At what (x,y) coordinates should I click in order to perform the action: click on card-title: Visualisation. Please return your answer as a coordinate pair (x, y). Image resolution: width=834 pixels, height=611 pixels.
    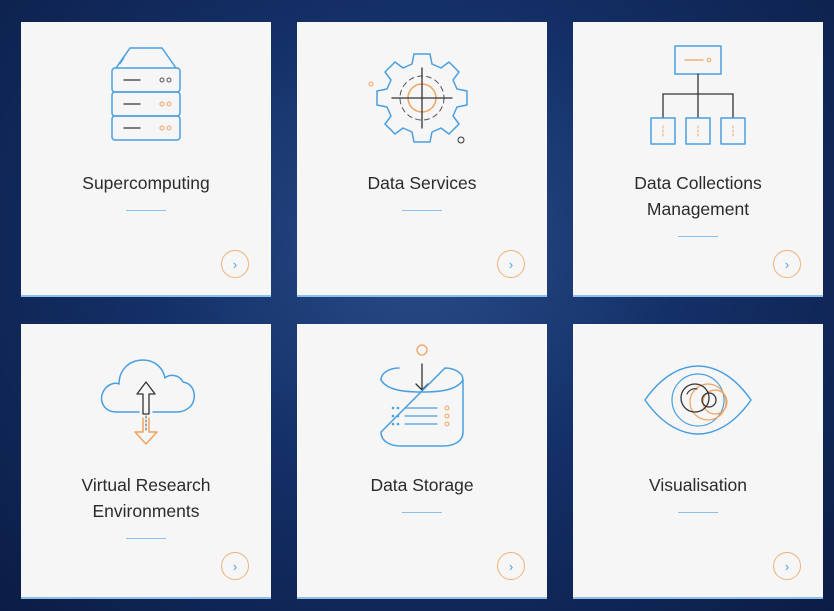
    Looking at the image, I should click on (698, 492).